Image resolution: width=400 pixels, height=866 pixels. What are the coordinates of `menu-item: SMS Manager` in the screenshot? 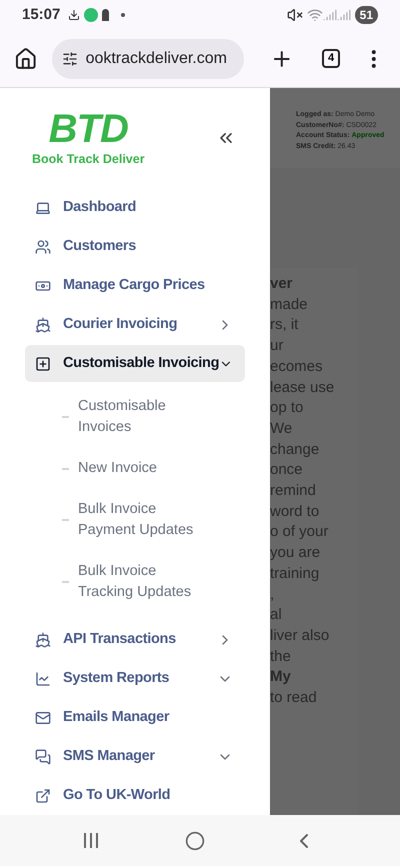 It's located at (135, 756).